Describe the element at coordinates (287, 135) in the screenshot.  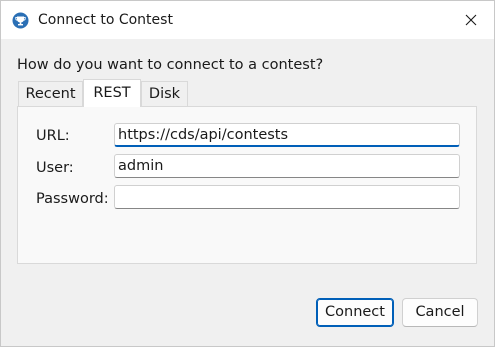
I see `url-field` at that location.